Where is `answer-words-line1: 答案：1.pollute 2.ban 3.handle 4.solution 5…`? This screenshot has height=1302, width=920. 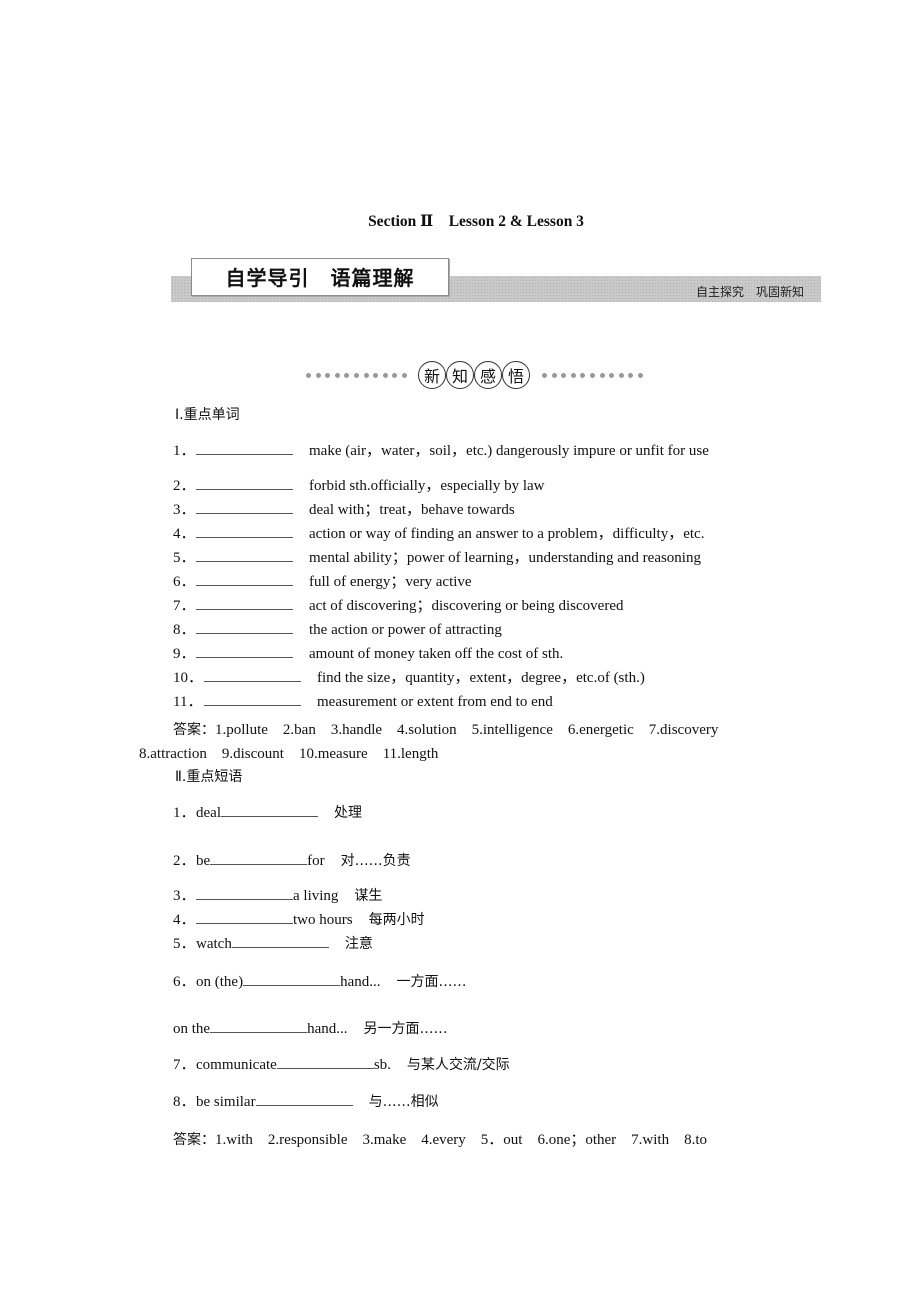 answer-words-line1: 答案：1.pollute 2.ban 3.handle 4.solution 5… is located at coordinates (445, 728).